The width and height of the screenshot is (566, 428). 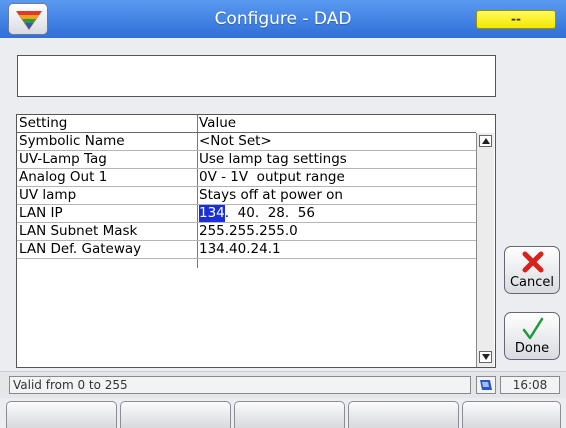 What do you see at coordinates (48, 195) in the screenshot?
I see `setting-cell: UV lamp` at bounding box center [48, 195].